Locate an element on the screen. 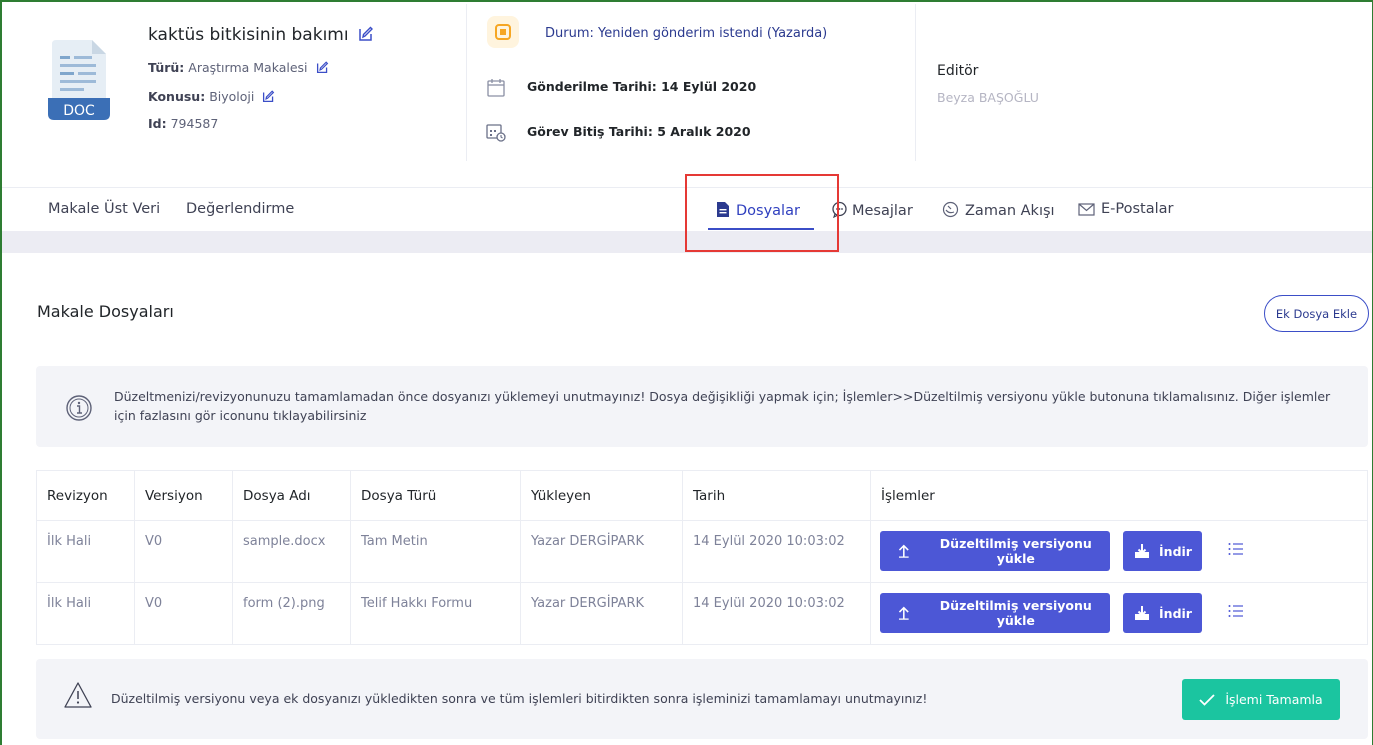 Image resolution: width=1373 pixels, height=745 pixels. complete-label: İşlemi Tamamla is located at coordinates (1274, 699).